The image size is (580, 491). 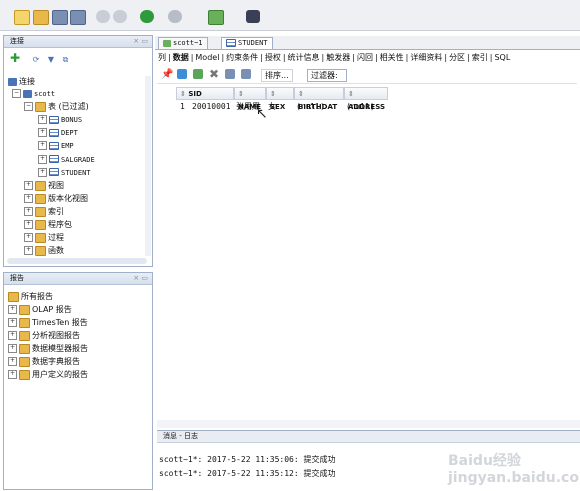 What do you see at coordinates (195, 94) in the screenshot?
I see `column-header-label: SID` at bounding box center [195, 94].